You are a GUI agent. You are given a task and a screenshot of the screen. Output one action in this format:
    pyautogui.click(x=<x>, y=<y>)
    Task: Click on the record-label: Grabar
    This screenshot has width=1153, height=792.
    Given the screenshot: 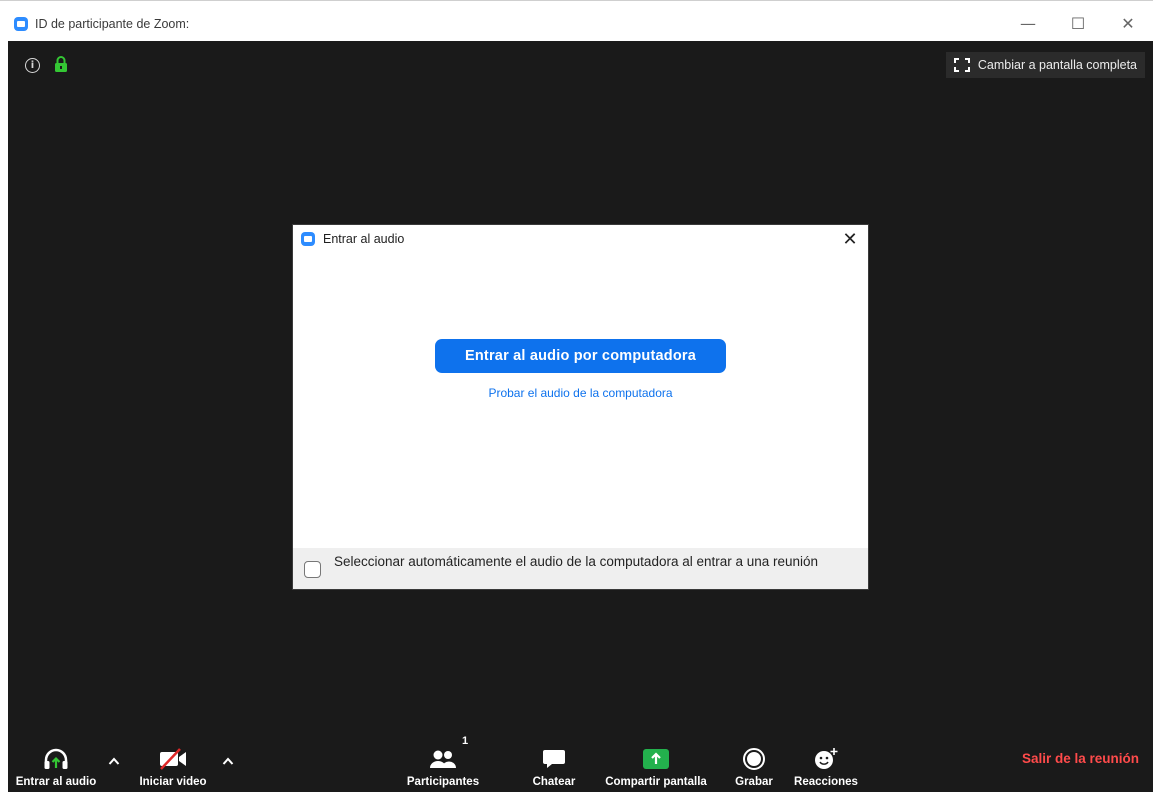 What is the action you would take?
    pyautogui.click(x=754, y=782)
    